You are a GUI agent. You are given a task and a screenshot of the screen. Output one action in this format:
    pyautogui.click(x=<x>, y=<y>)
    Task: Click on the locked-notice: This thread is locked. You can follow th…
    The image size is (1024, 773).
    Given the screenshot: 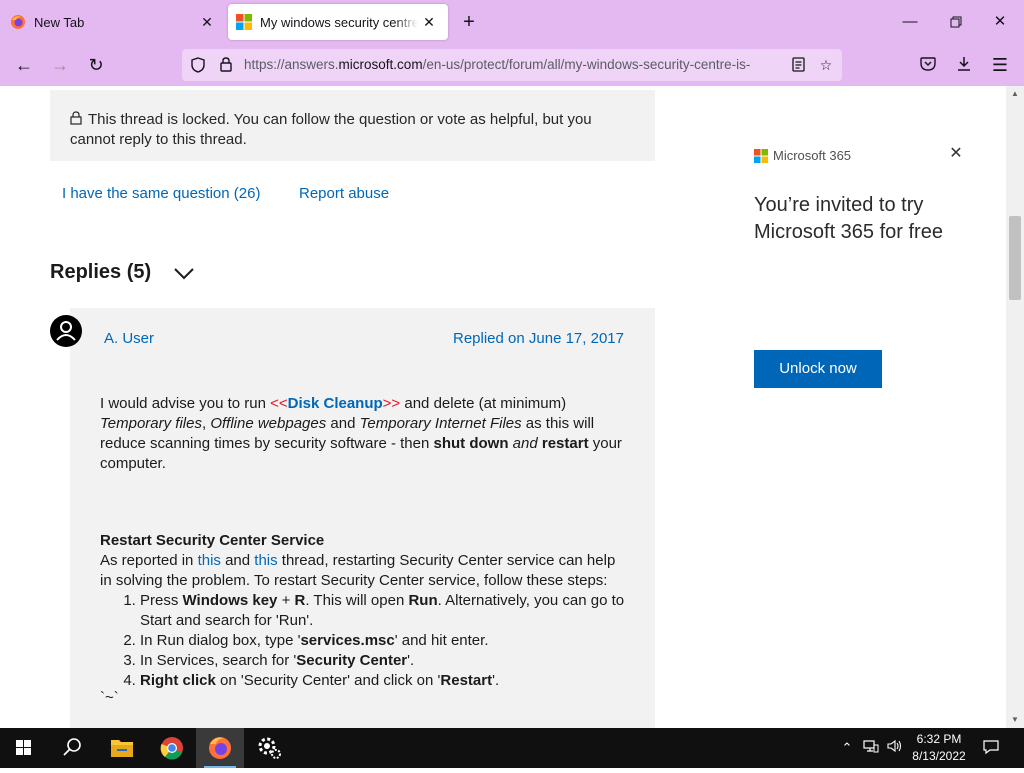 What is the action you would take?
    pyautogui.click(x=352, y=125)
    